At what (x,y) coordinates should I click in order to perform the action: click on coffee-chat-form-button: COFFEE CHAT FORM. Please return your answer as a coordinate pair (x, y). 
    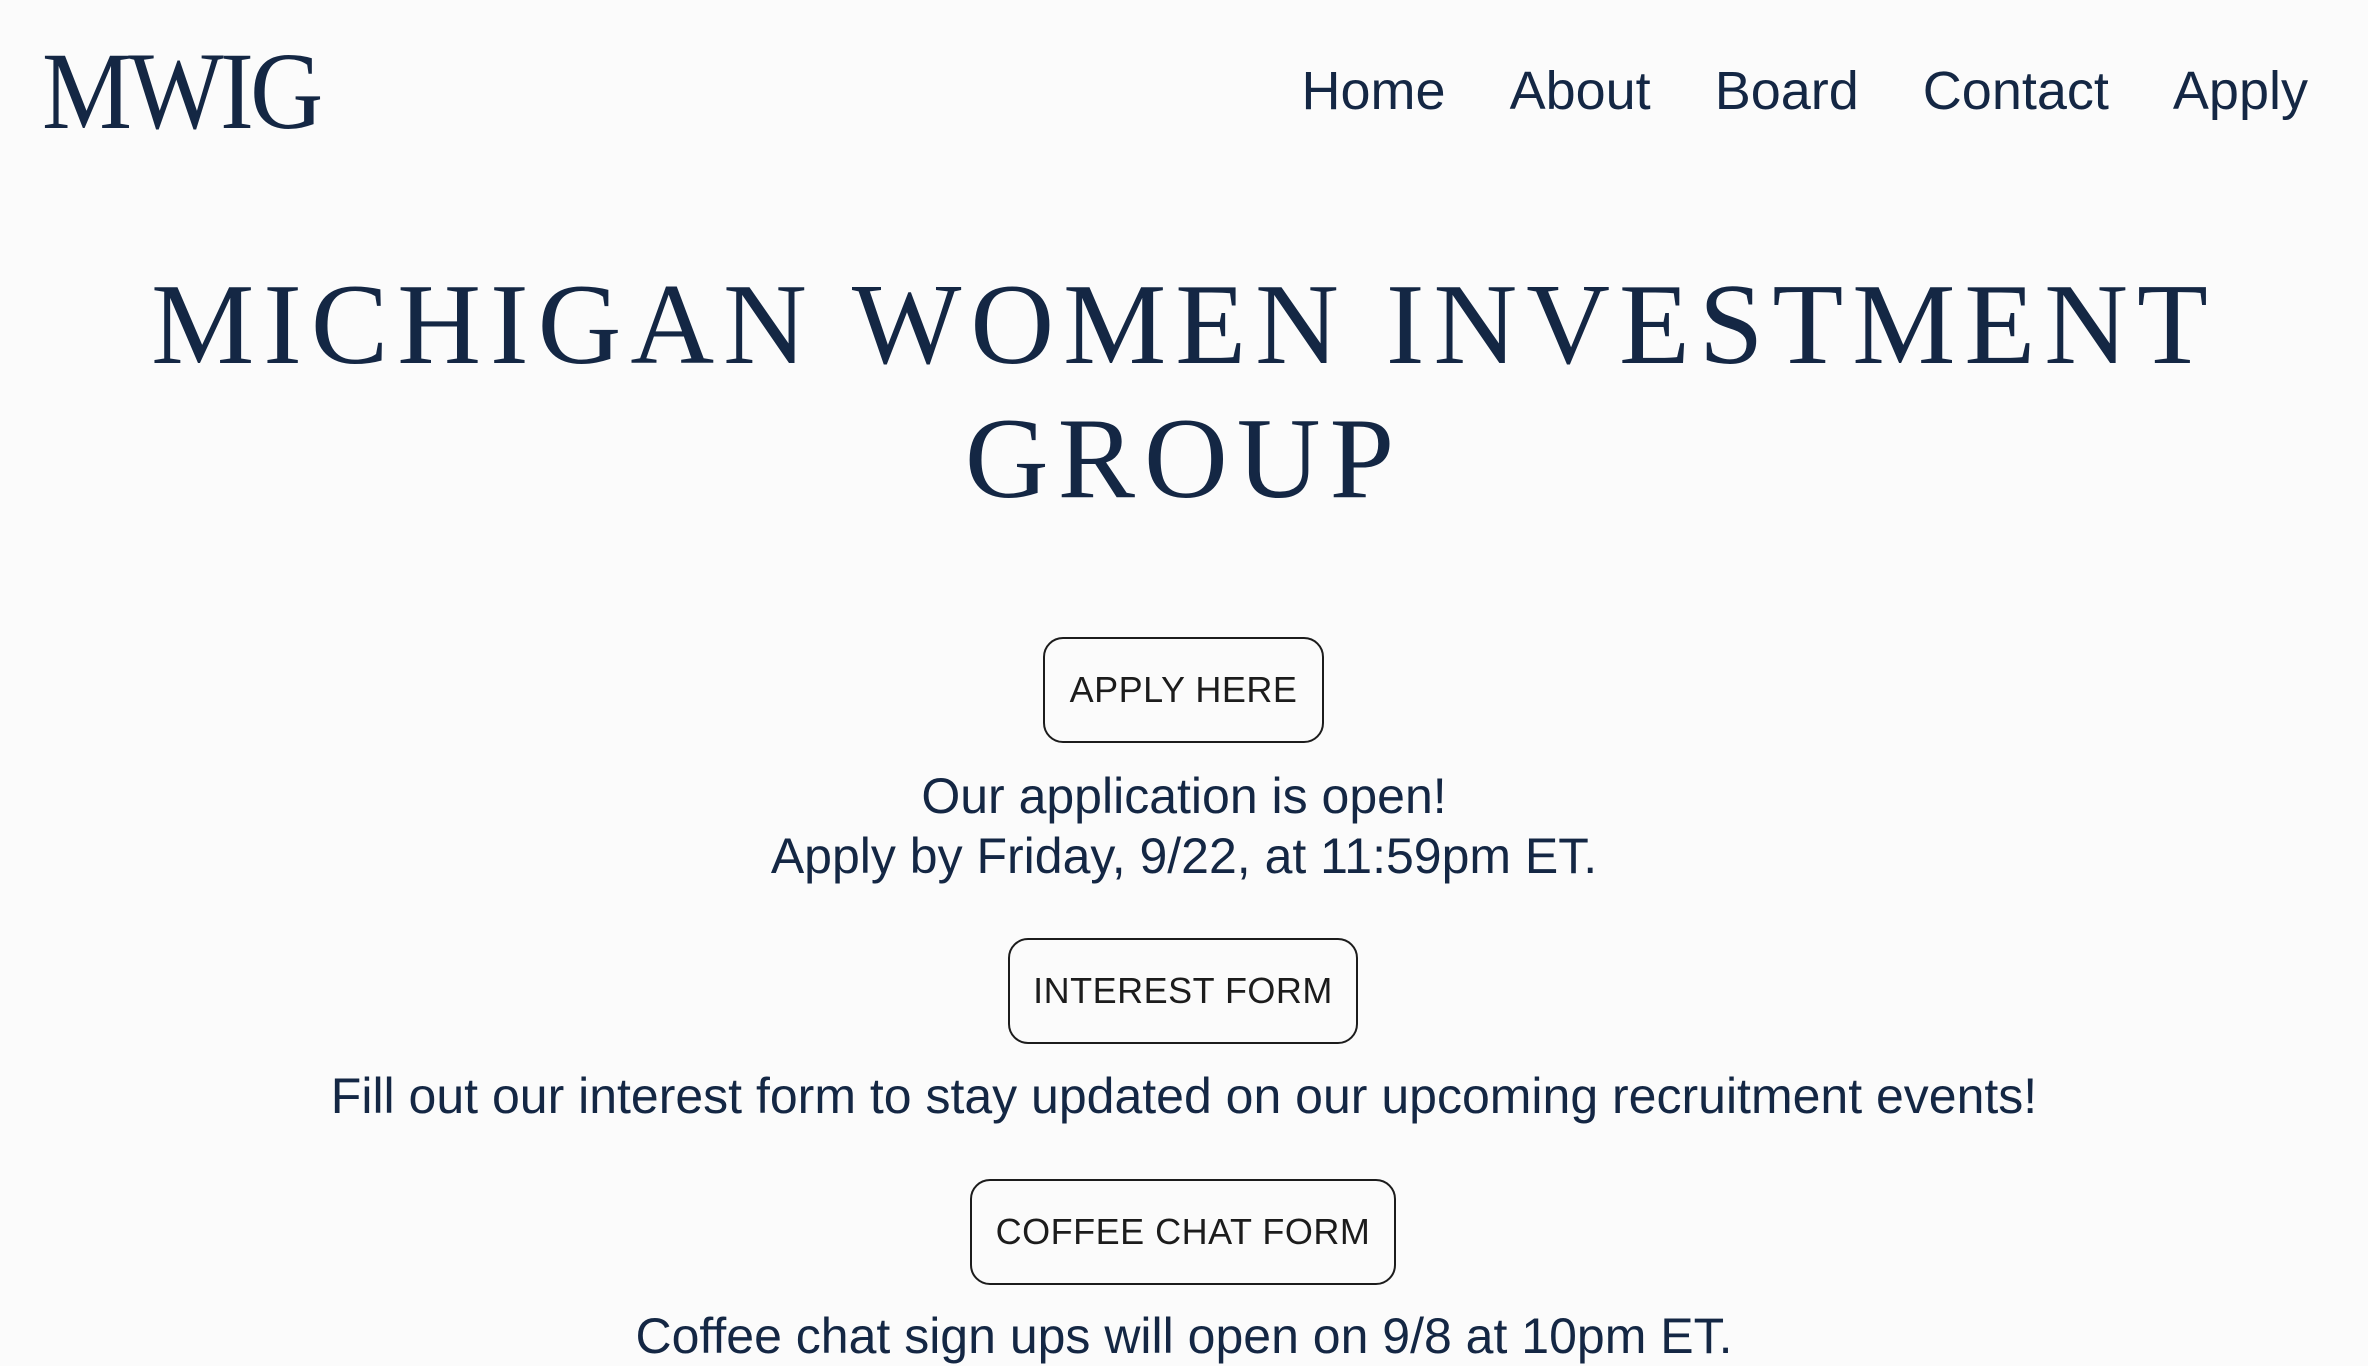
    Looking at the image, I should click on (1183, 1232).